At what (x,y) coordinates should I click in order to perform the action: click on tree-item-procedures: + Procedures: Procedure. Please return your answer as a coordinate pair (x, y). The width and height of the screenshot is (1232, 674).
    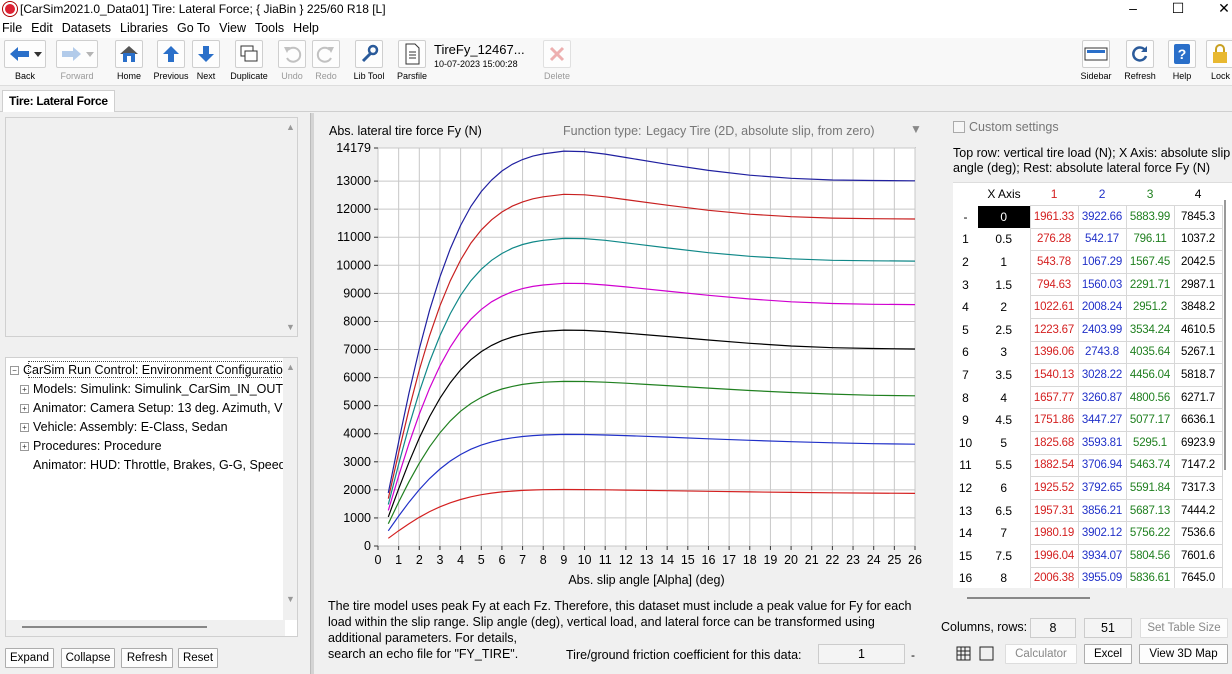
    Looking at the image, I should click on (91, 446).